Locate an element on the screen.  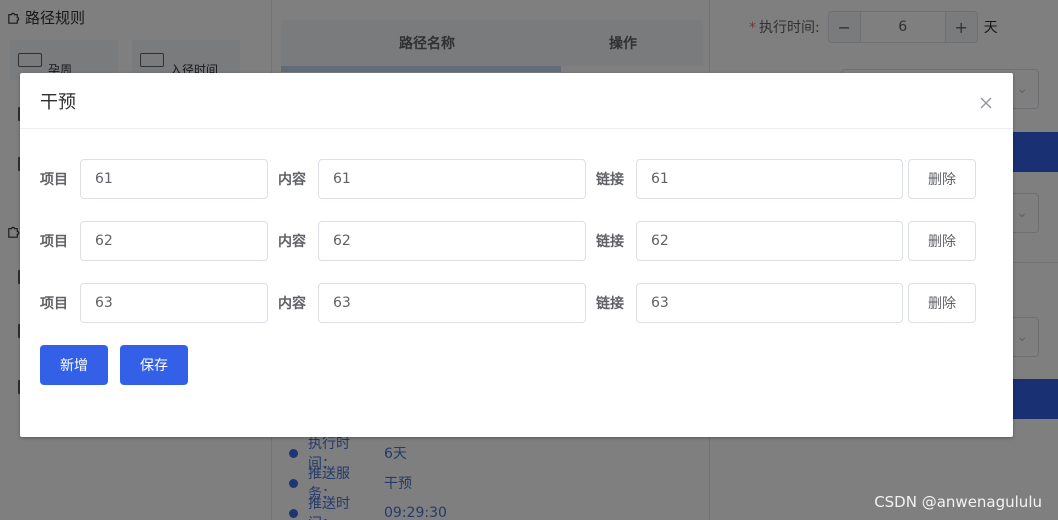
add-button: 新增 is located at coordinates (74, 365).